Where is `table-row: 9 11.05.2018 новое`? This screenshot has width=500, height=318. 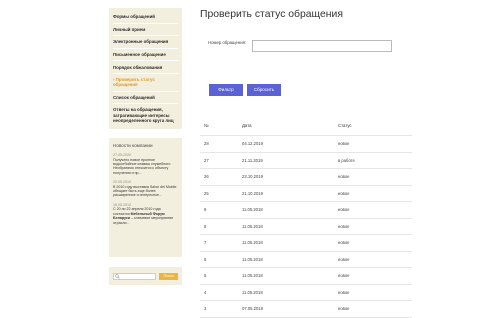
table-row: 9 11.05.2018 новое is located at coordinates (306, 210).